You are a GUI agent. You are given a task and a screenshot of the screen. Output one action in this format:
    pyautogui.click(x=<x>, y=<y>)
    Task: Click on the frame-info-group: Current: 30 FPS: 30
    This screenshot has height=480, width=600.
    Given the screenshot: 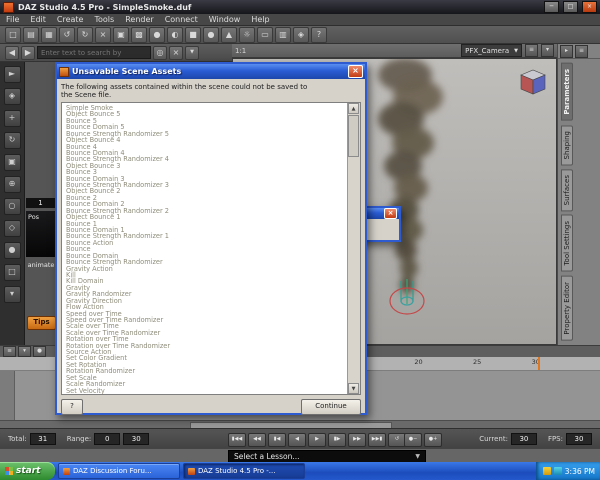 What is the action you would take?
    pyautogui.click(x=535, y=439)
    